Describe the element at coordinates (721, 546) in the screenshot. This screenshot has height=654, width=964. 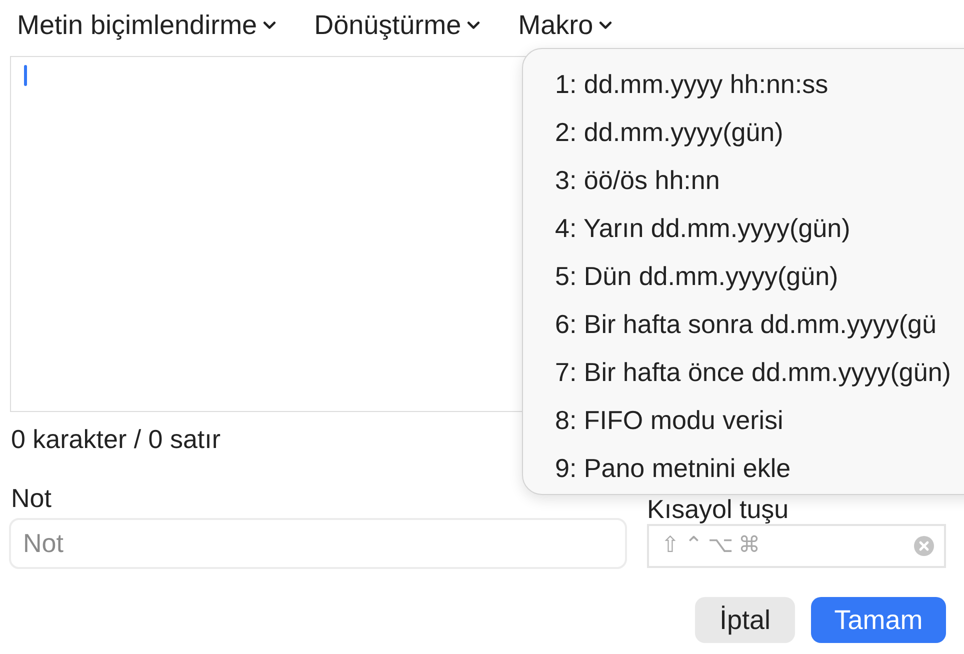
I see `modifier-symbol: ⌥` at that location.